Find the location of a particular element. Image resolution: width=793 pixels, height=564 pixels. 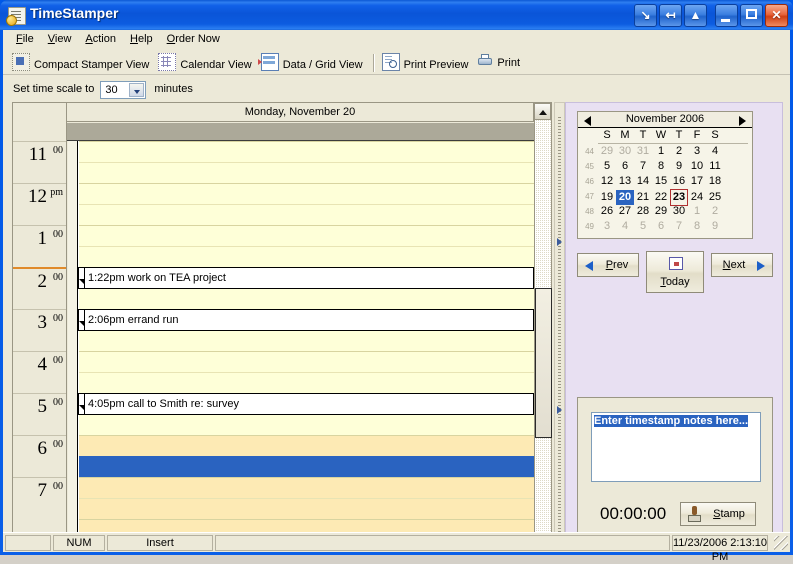

calendar-day: 25 is located at coordinates (715, 197).